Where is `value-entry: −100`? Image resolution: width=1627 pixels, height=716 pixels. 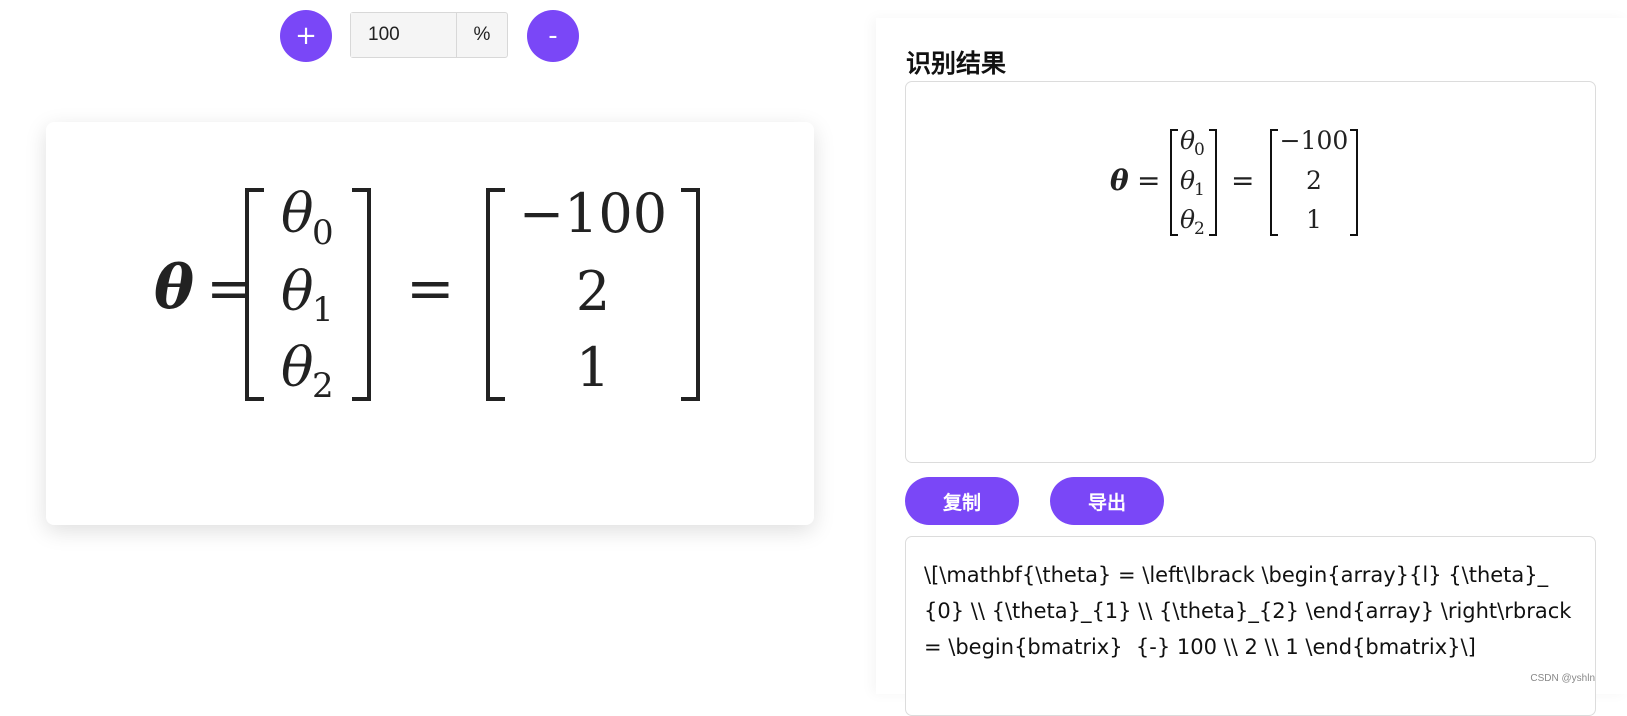
value-entry: −100 is located at coordinates (593, 213).